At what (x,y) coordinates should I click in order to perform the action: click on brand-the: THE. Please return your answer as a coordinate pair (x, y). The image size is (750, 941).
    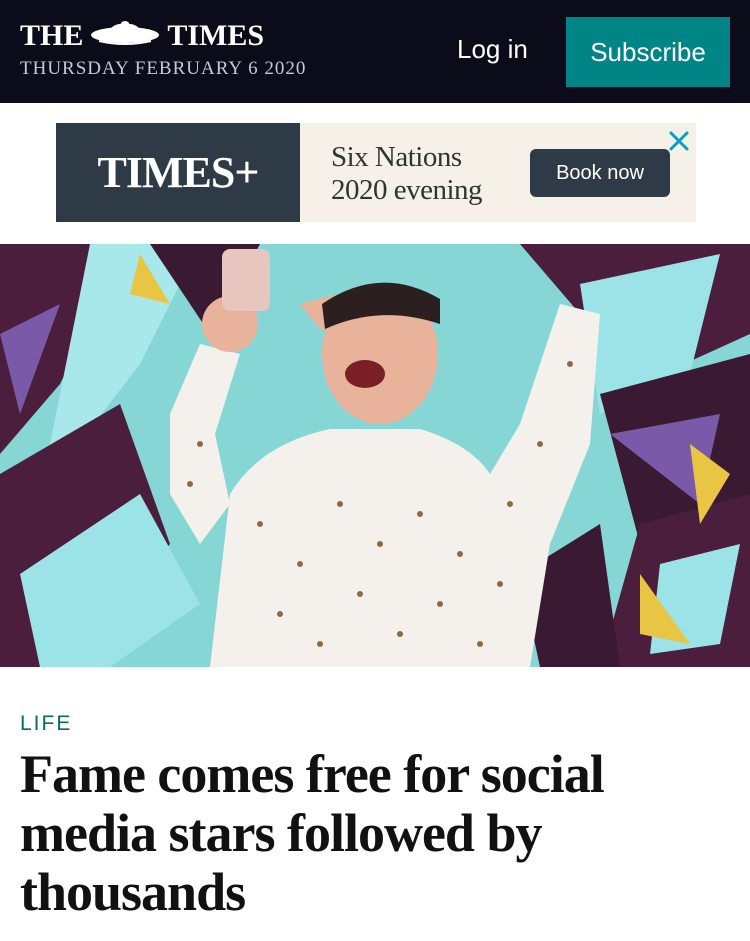
    Looking at the image, I should click on (52, 35).